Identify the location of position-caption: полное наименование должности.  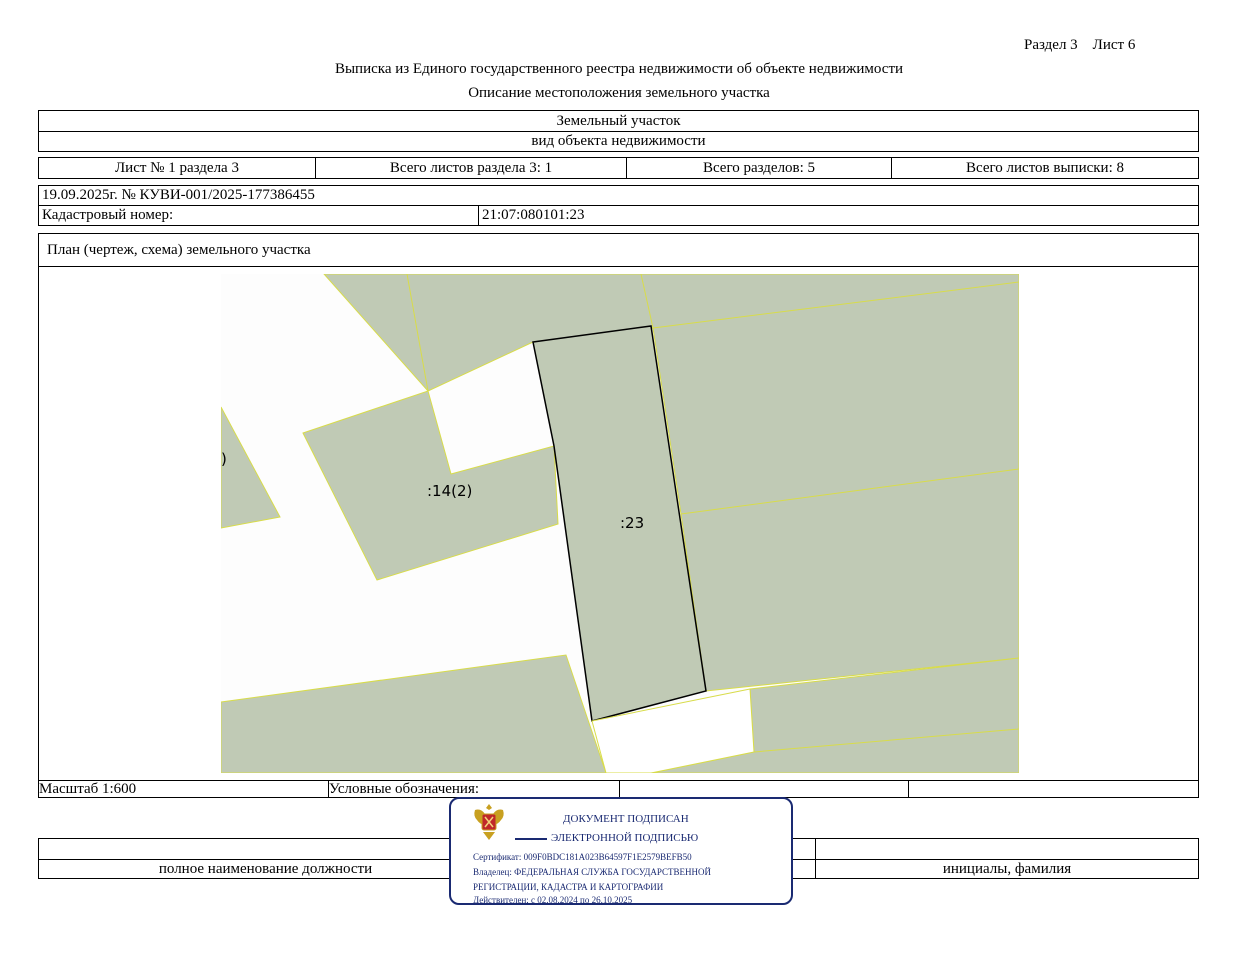
(265, 868).